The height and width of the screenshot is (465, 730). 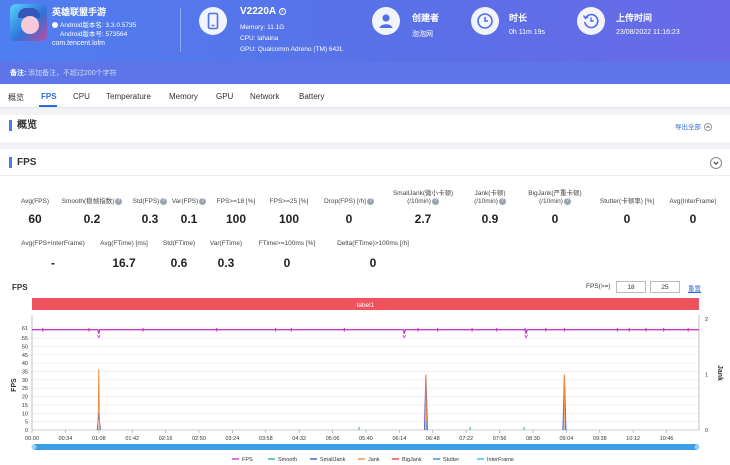 I want to click on note-label: 备注:, so click(x=18, y=73).